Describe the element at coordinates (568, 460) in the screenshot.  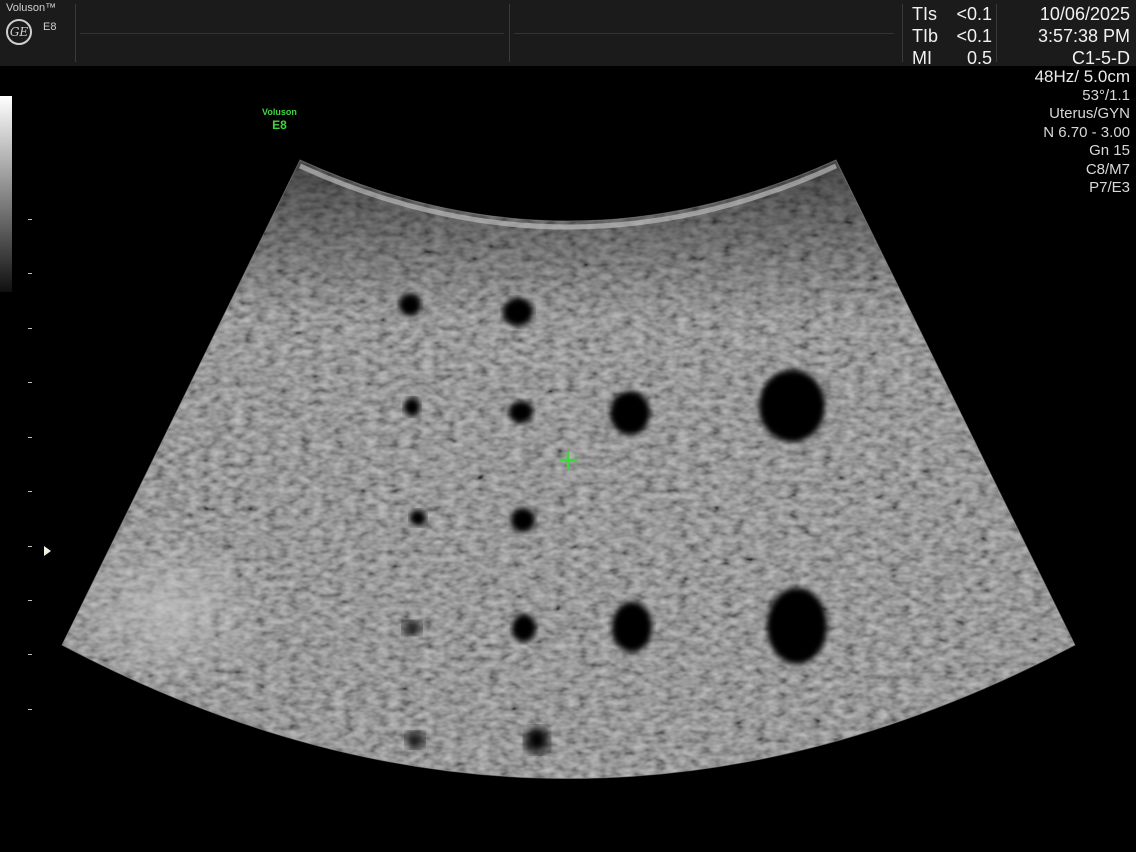
I see `crosshair-cursor-icon` at that location.